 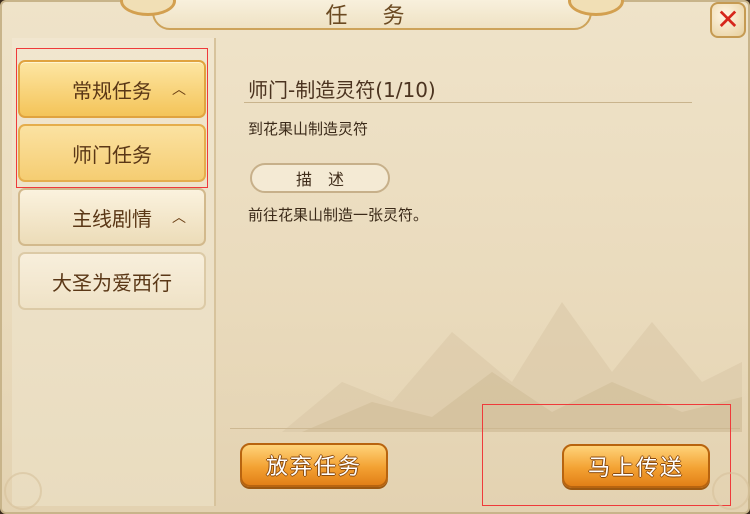 I want to click on task-item-shimen: 师门任务, so click(x=112, y=153).